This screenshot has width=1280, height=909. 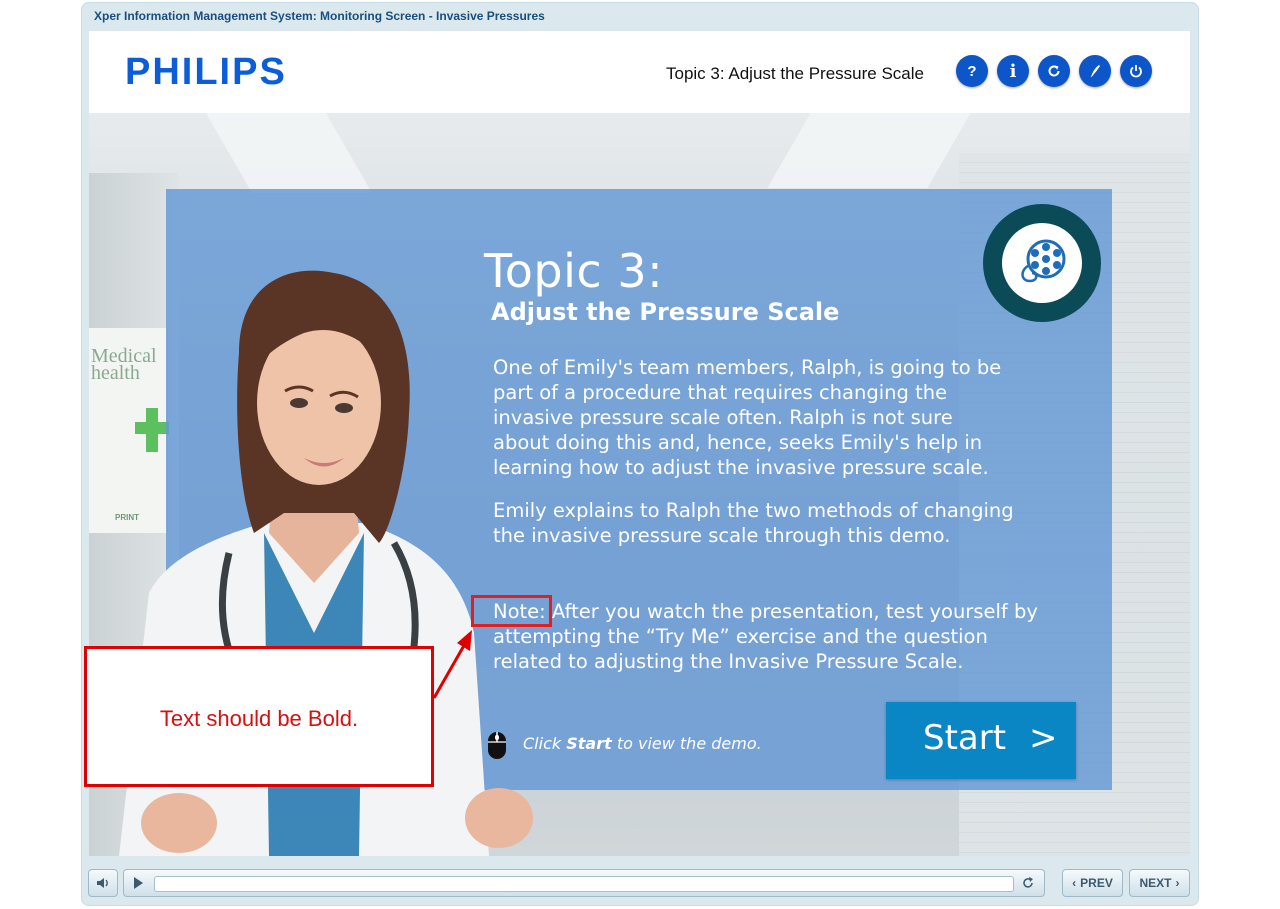 I want to click on film-reel-icon, so click(x=1043, y=261).